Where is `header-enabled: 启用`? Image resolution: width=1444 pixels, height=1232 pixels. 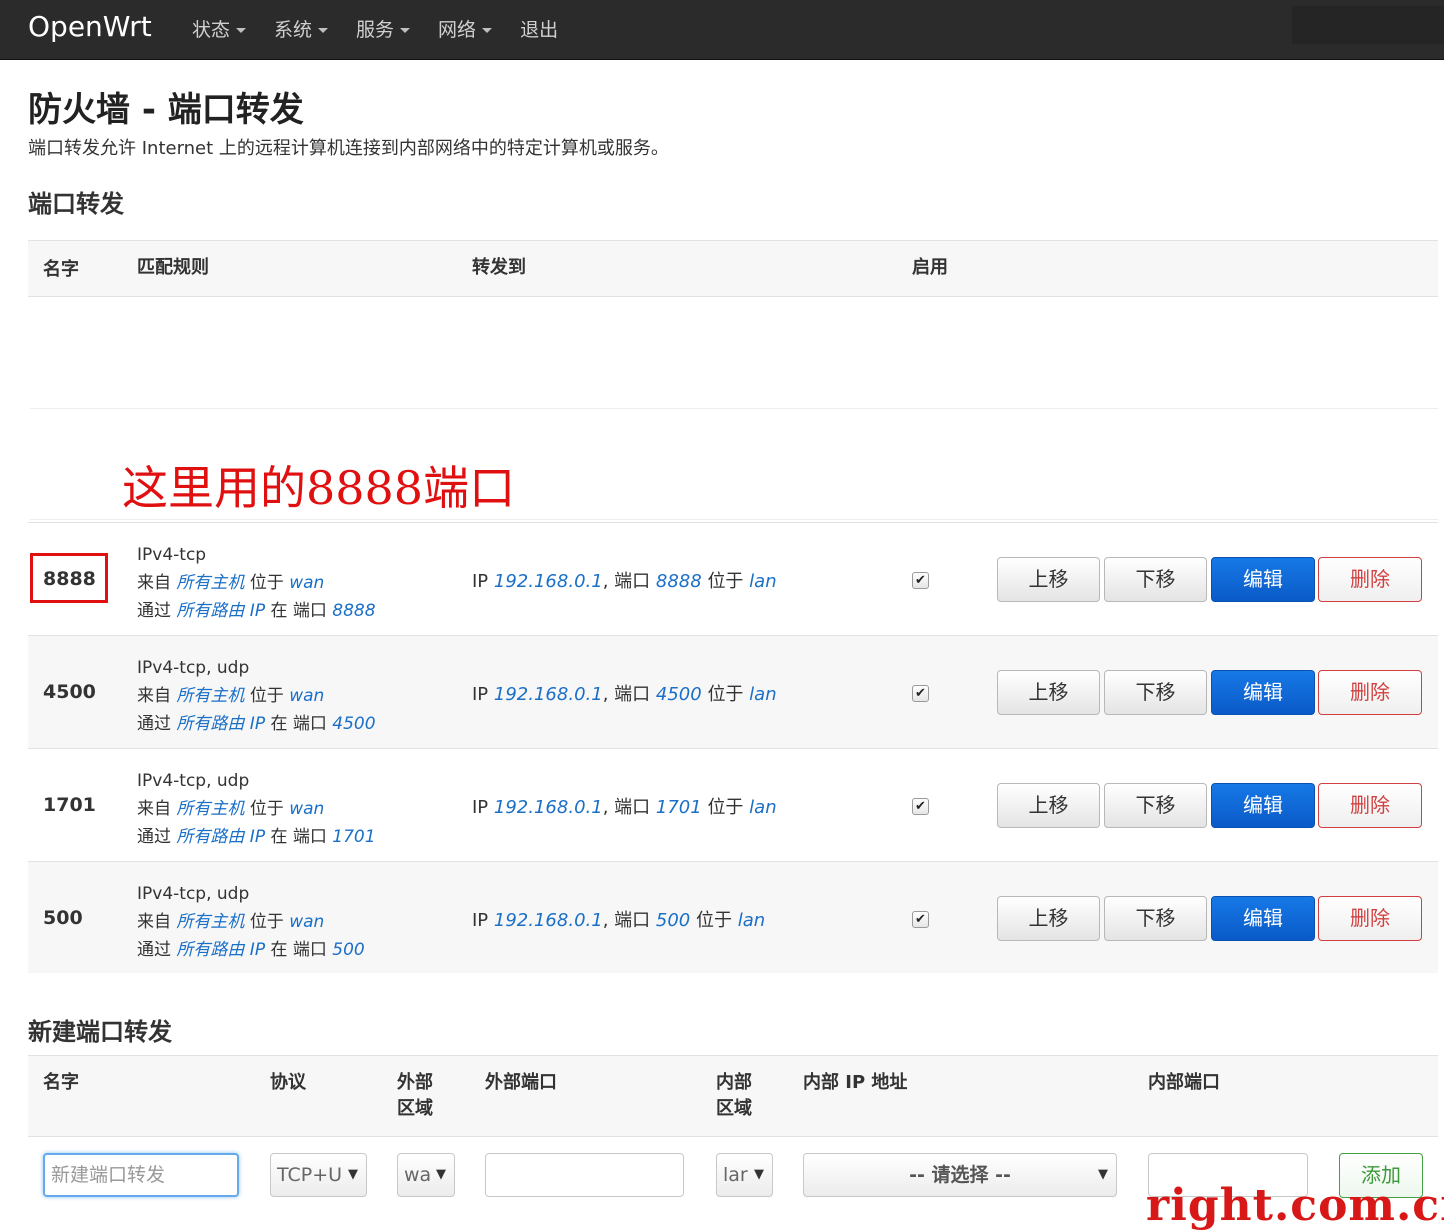 header-enabled: 启用 is located at coordinates (930, 267).